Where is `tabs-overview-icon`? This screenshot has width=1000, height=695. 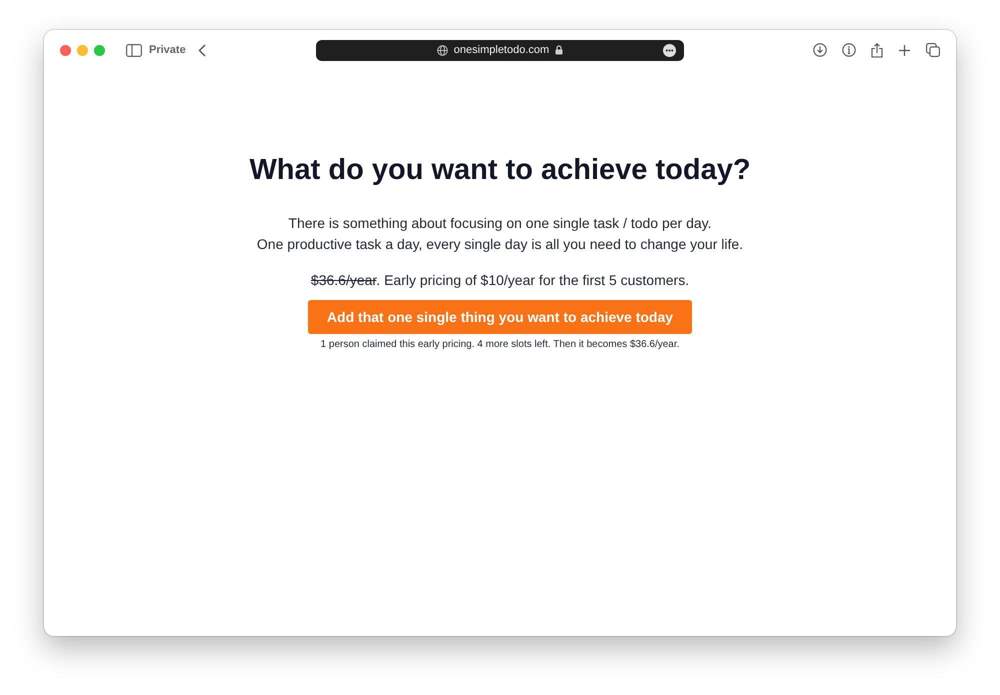
tabs-overview-icon is located at coordinates (933, 50).